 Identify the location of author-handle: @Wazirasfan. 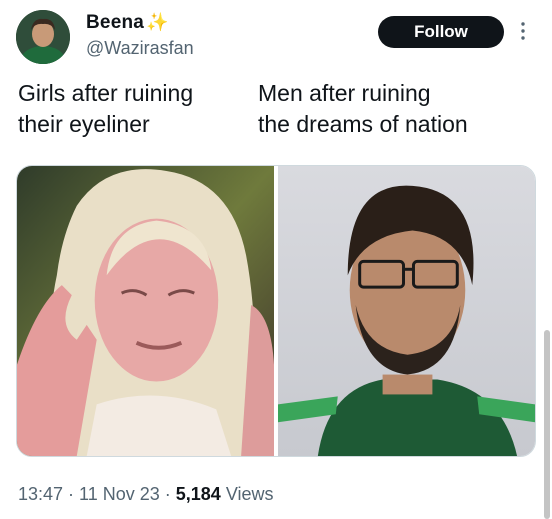
(140, 48).